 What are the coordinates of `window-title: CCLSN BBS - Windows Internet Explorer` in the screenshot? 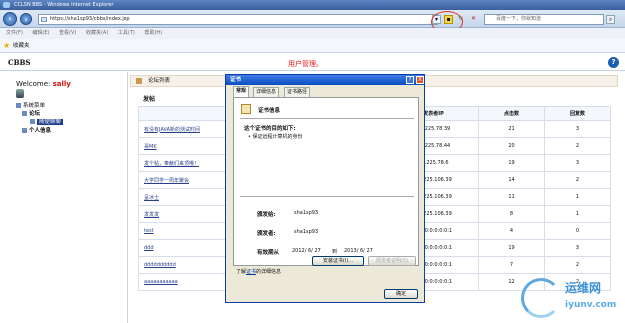 It's located at (64, 5).